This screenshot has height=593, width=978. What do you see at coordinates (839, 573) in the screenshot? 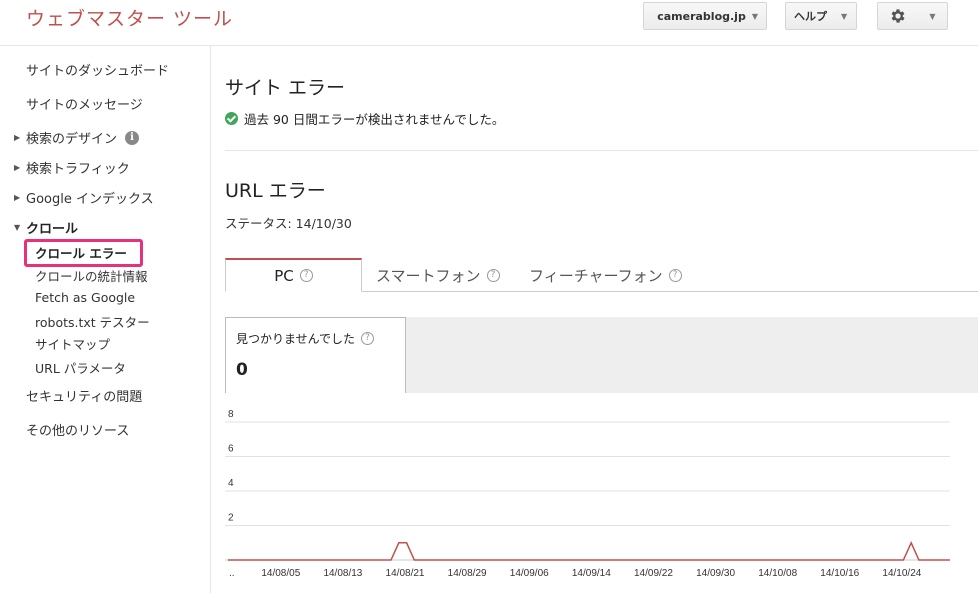
I see `x-tick-label: 14/10/16` at bounding box center [839, 573].